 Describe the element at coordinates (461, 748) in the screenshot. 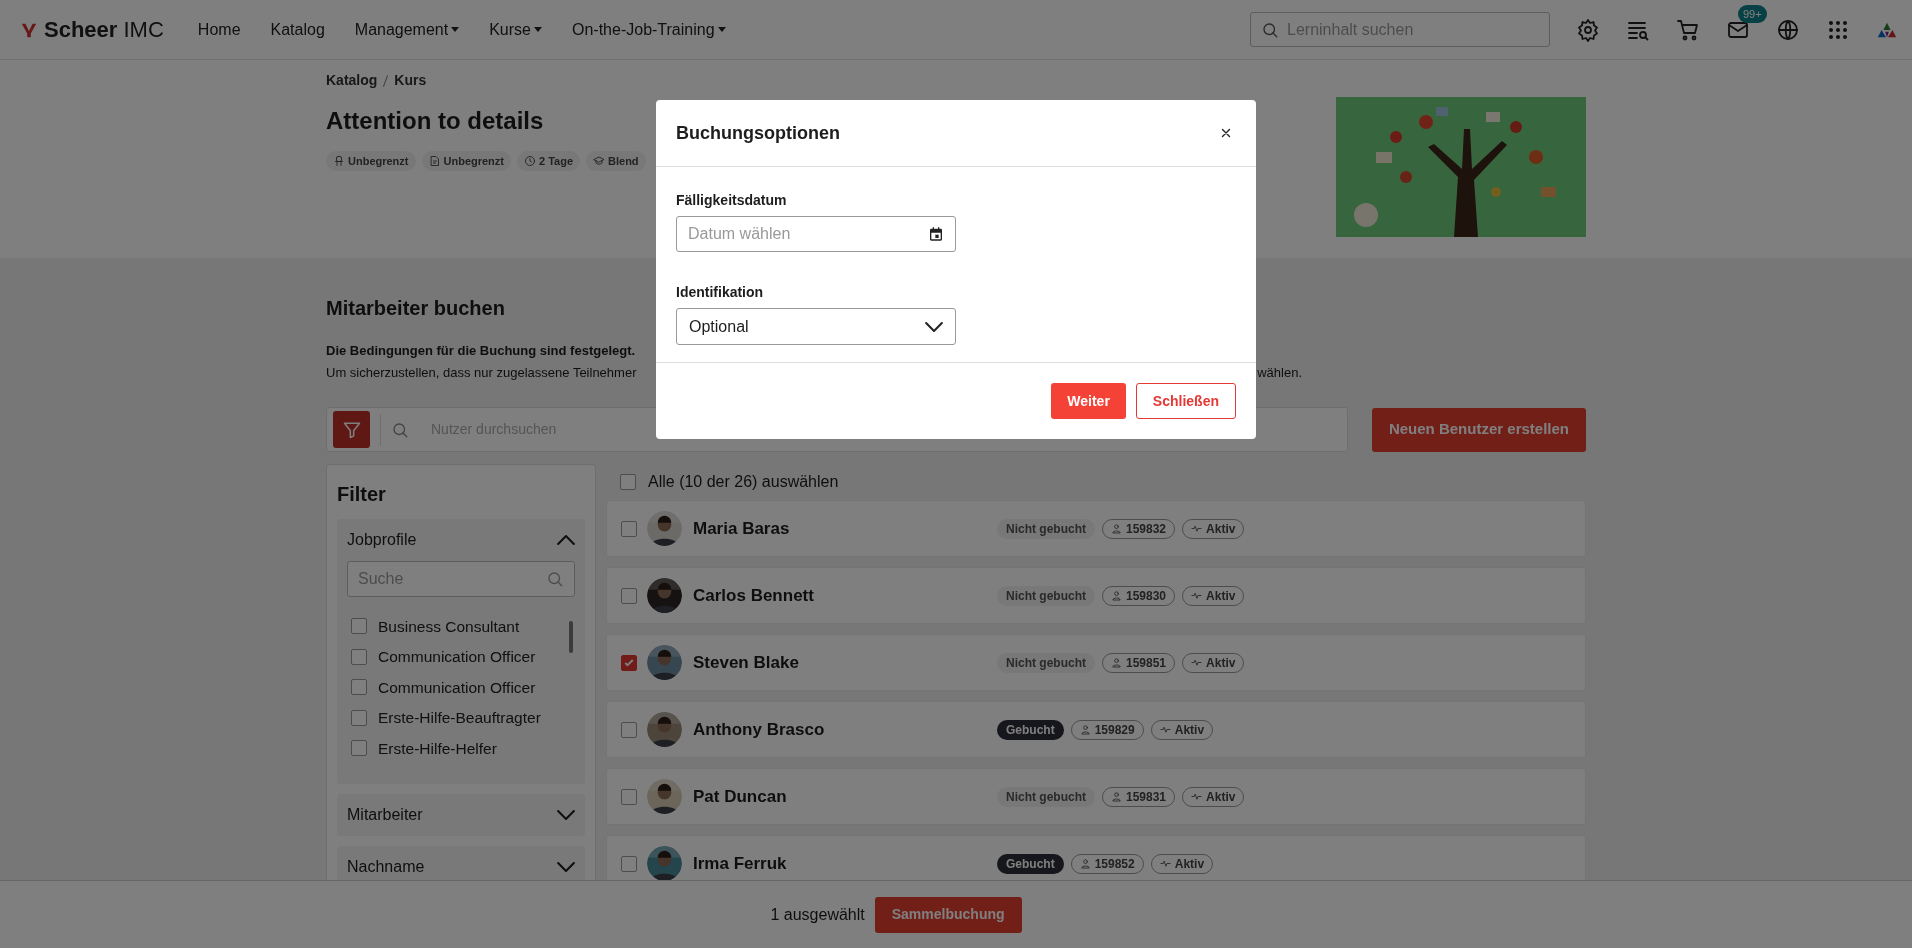

I see `filter-option: Erste-Hilfe-Helfer` at that location.